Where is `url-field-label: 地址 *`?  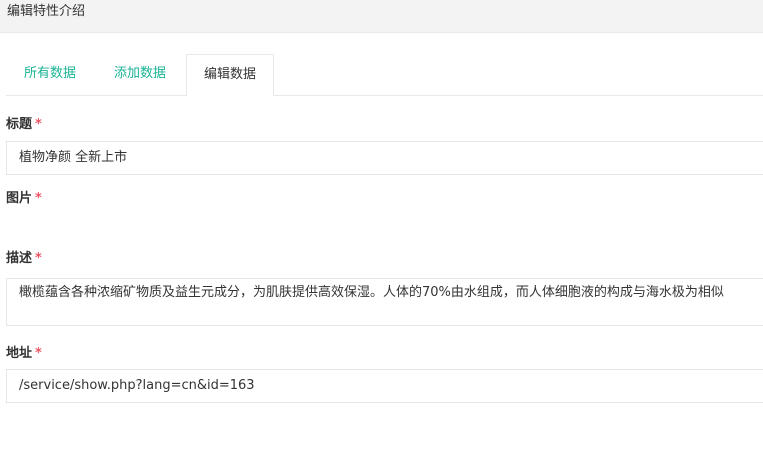
url-field-label: 地址 * is located at coordinates (24, 354).